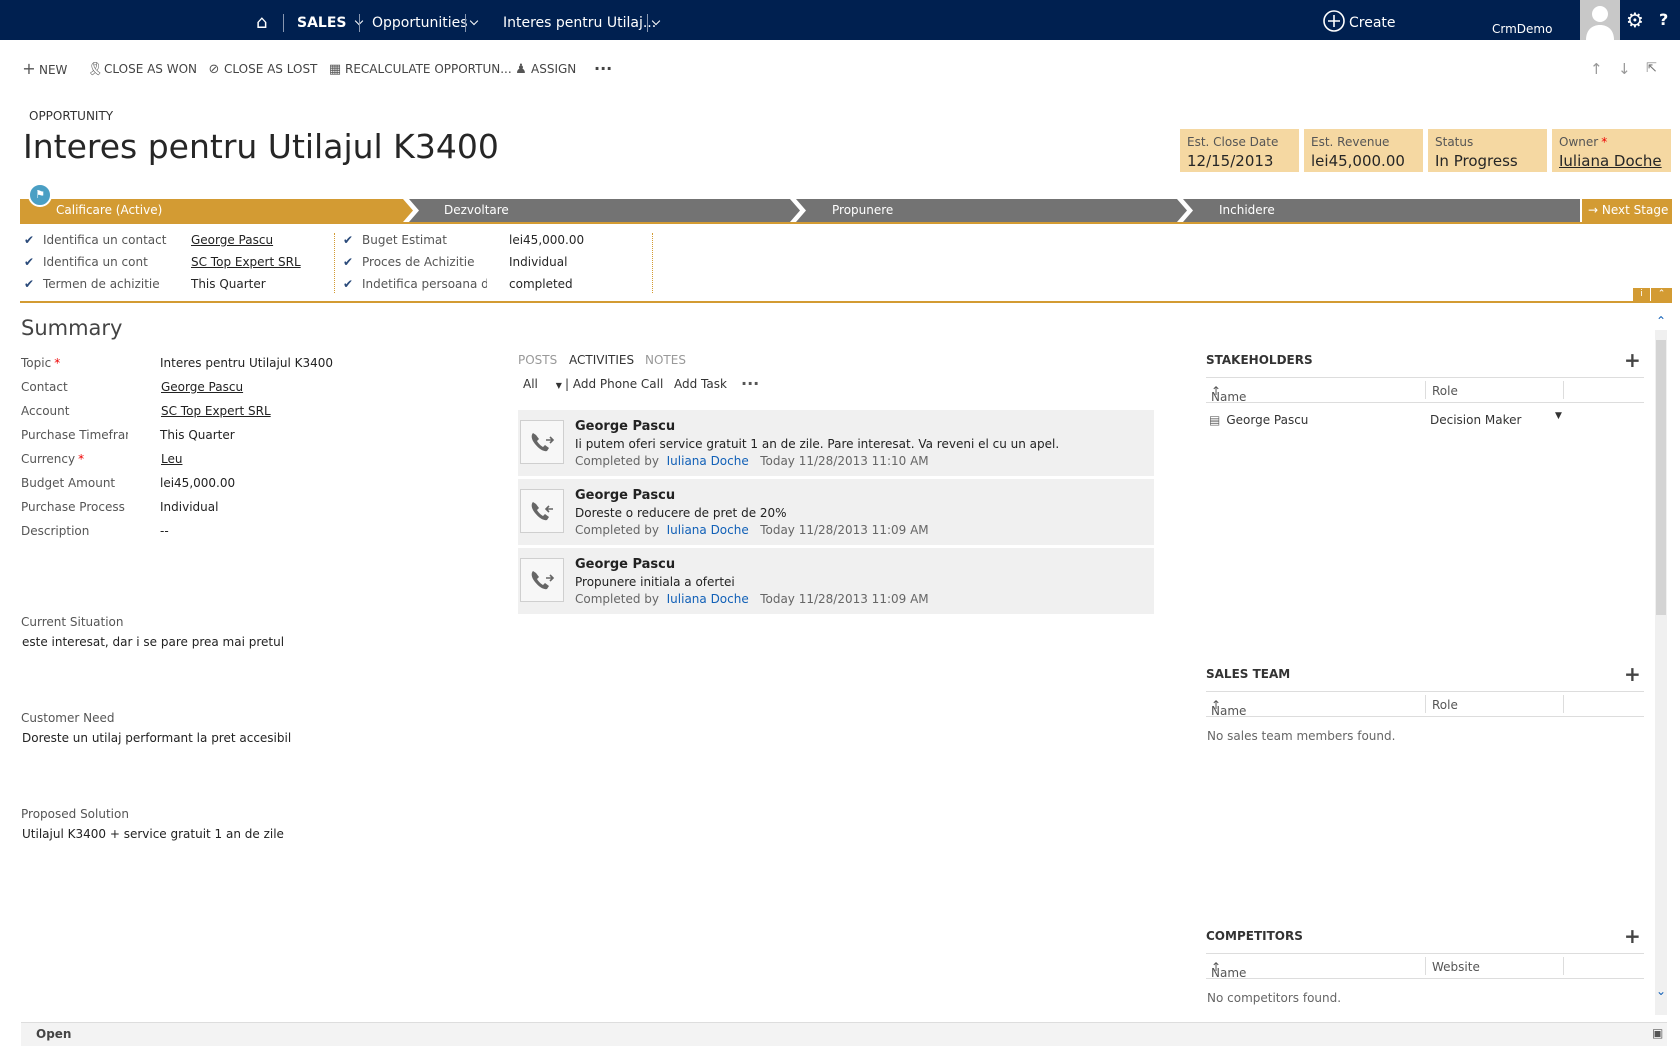  What do you see at coordinates (538, 262) in the screenshot?
I see `step-value: Individual` at bounding box center [538, 262].